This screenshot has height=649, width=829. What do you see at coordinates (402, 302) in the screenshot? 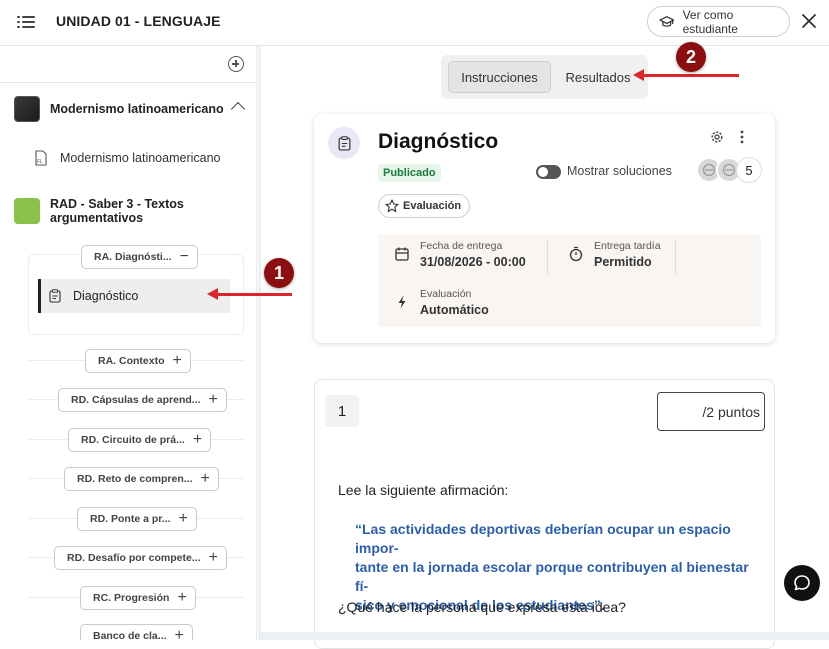
I see `lightning-icon` at bounding box center [402, 302].